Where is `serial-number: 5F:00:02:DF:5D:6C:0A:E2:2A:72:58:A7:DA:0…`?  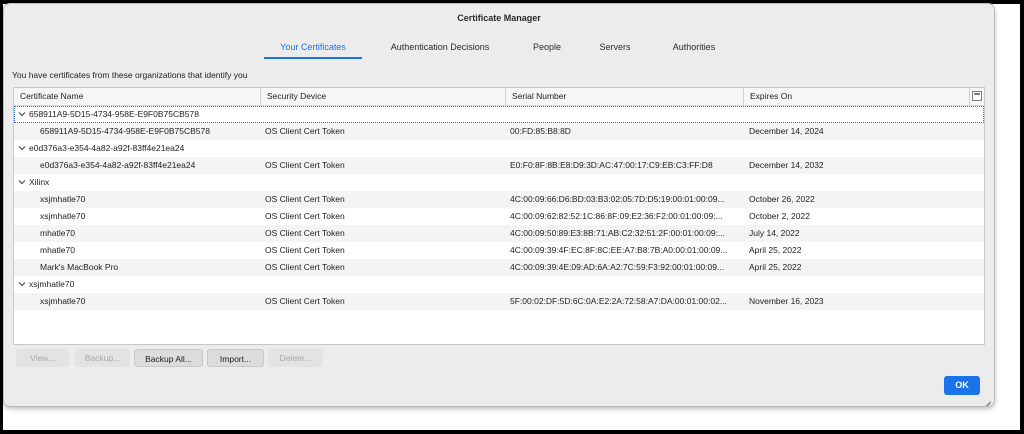
serial-number: 5F:00:02:DF:5D:6C:0A:E2:2A:72:58:A7:DA:0… is located at coordinates (618, 301).